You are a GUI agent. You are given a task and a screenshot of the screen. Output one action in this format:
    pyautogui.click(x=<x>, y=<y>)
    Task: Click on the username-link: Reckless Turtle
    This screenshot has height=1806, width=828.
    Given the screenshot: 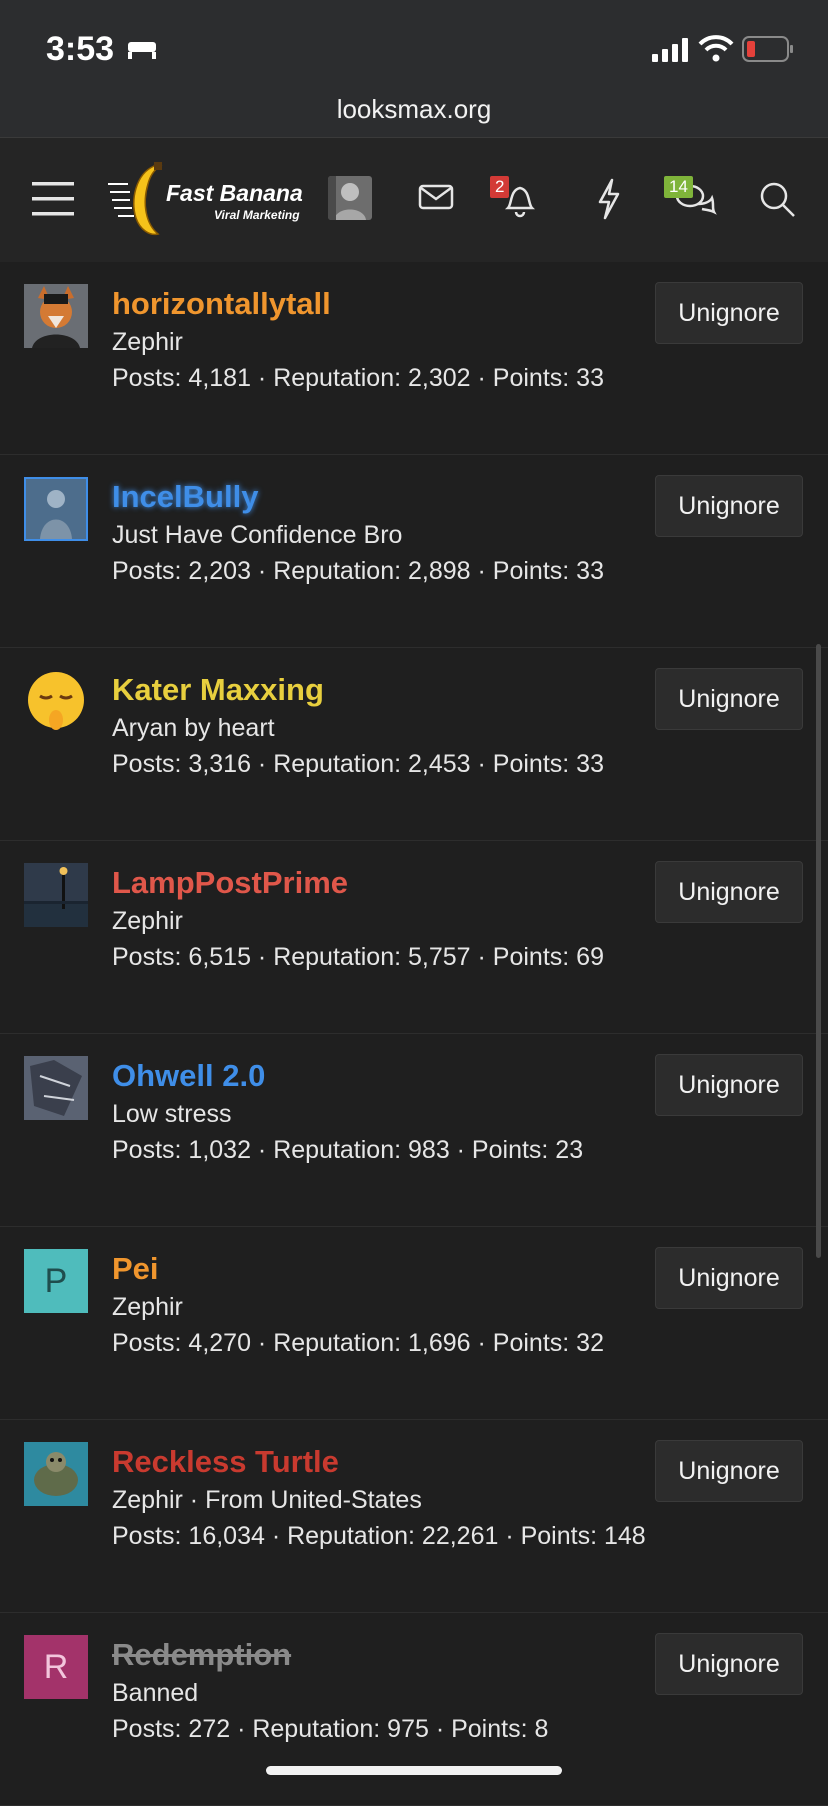 What is the action you would take?
    pyautogui.click(x=225, y=1462)
    